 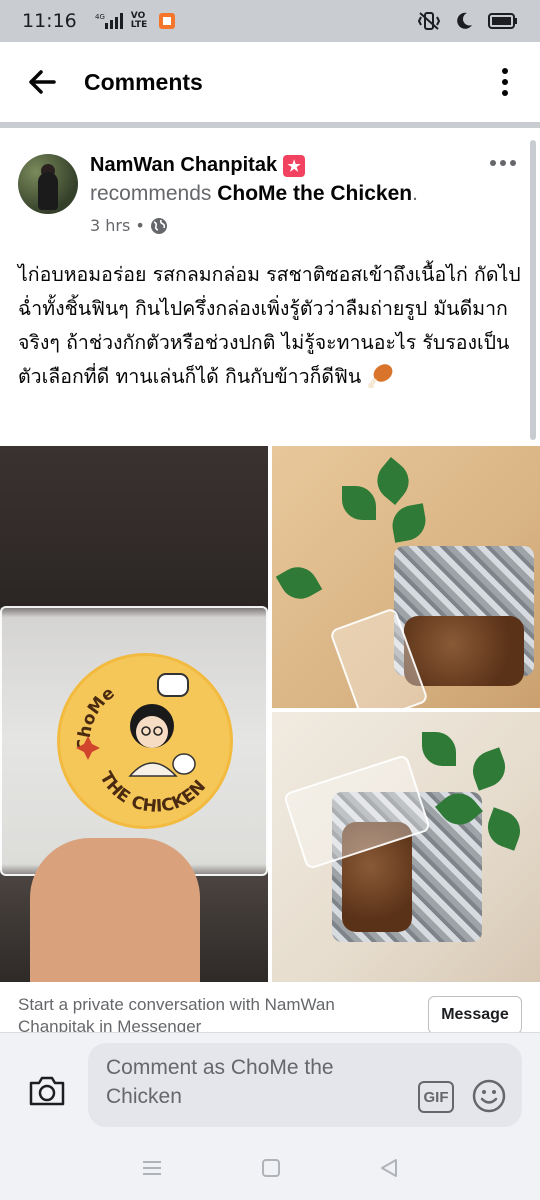 I want to click on period: ., so click(x=415, y=193).